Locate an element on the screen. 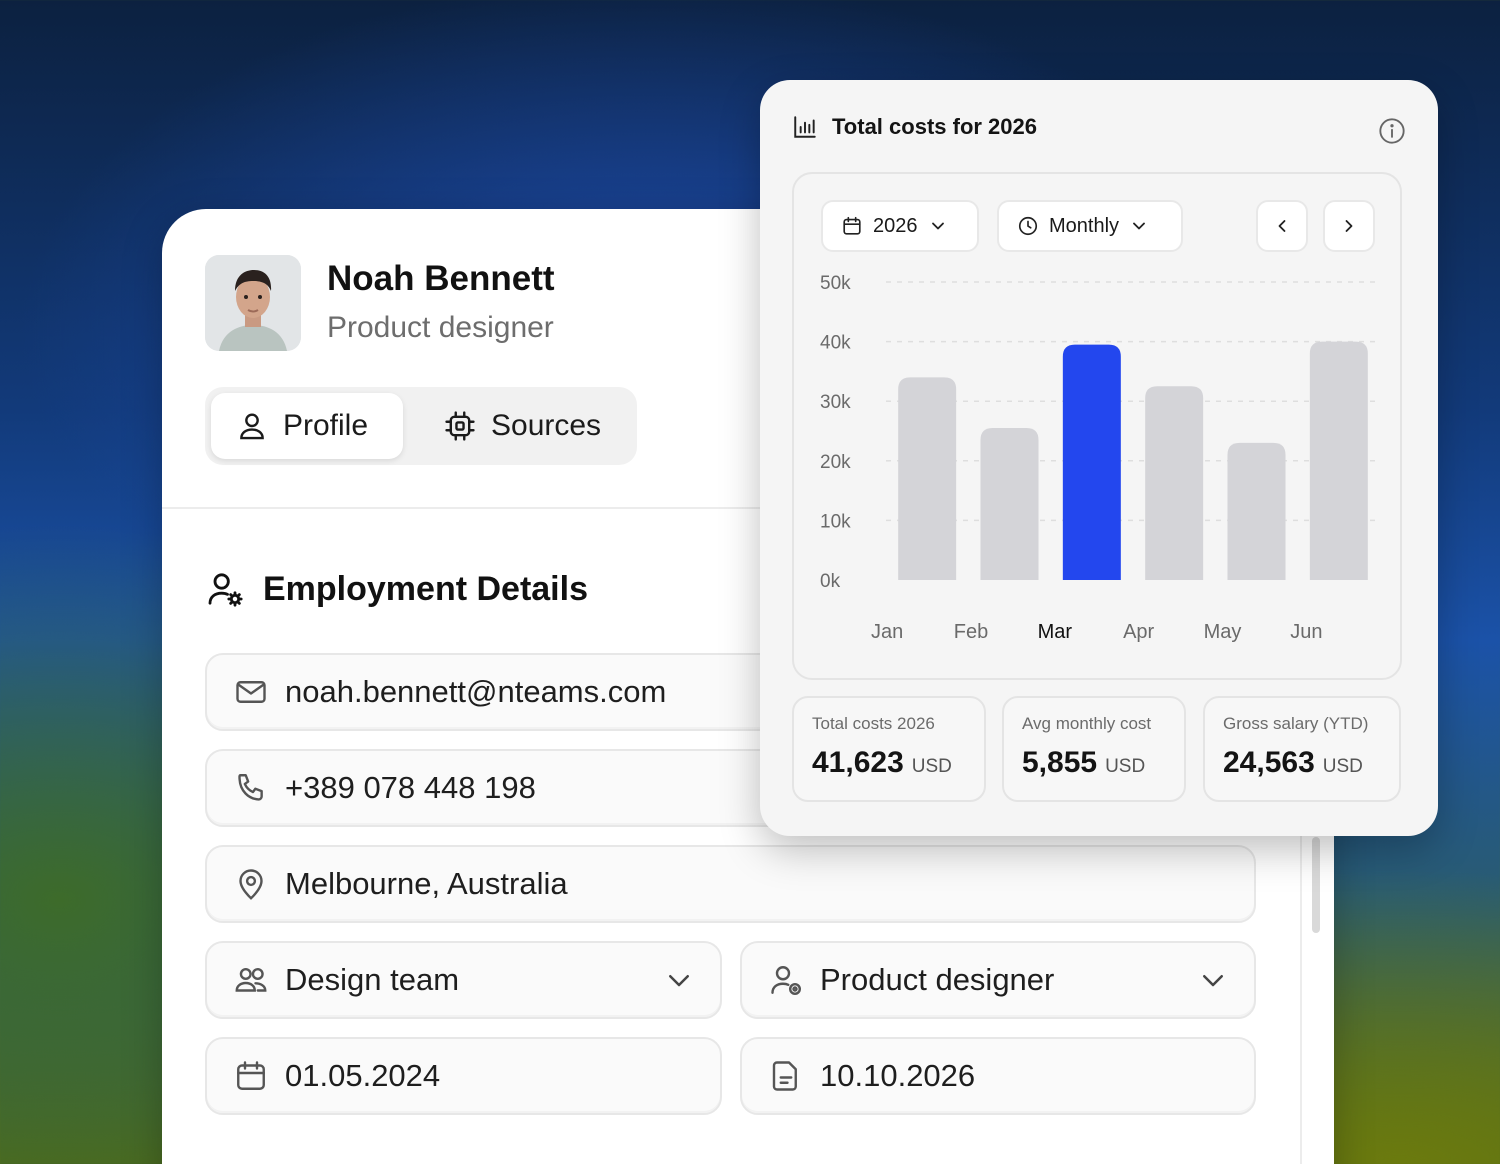  next-button is located at coordinates (1349, 226).